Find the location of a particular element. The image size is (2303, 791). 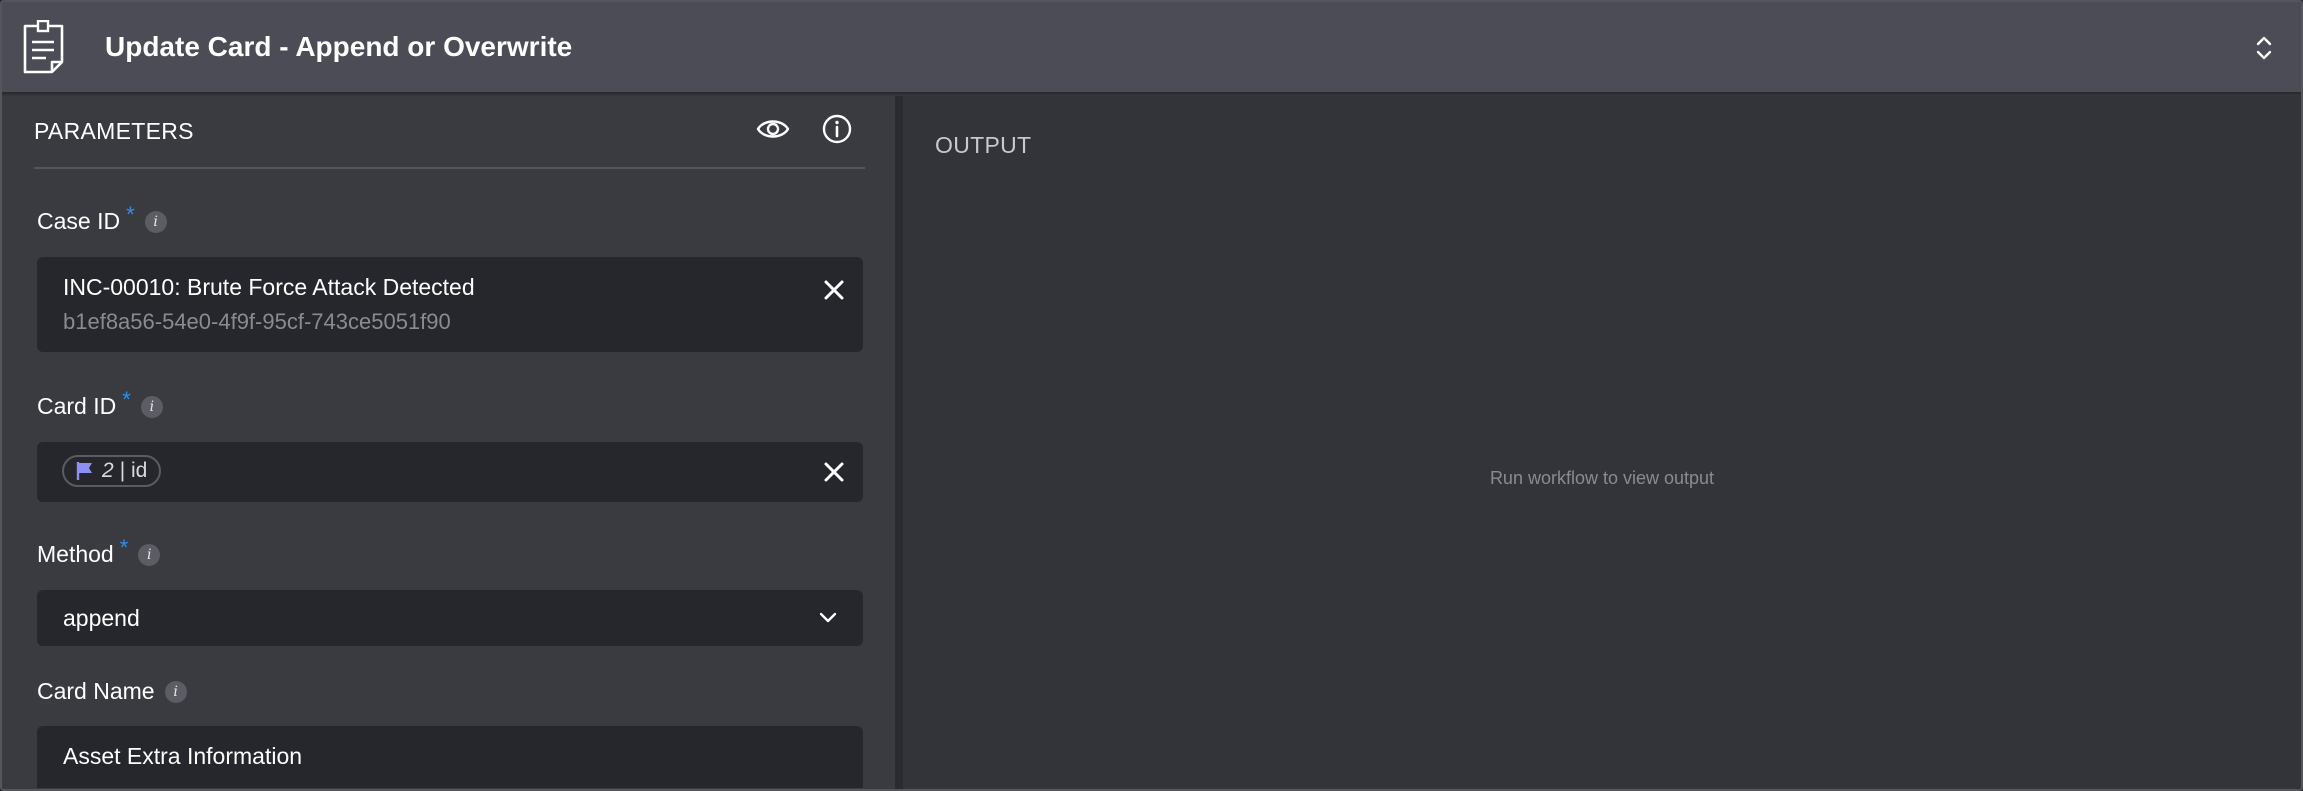

expand-collapse-icon is located at coordinates (2264, 48).